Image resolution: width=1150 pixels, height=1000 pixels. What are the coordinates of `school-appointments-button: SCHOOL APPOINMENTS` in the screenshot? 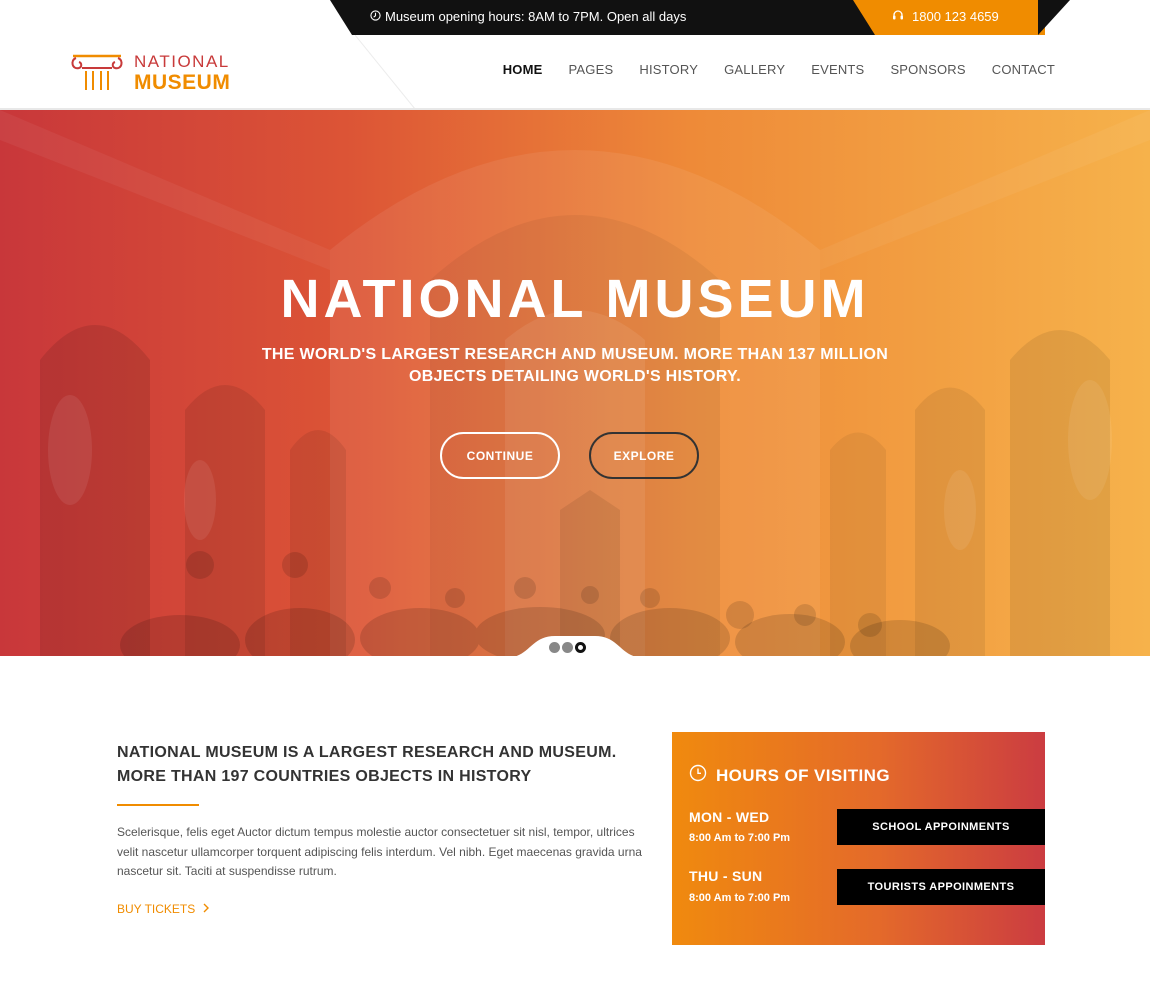 It's located at (941, 827).